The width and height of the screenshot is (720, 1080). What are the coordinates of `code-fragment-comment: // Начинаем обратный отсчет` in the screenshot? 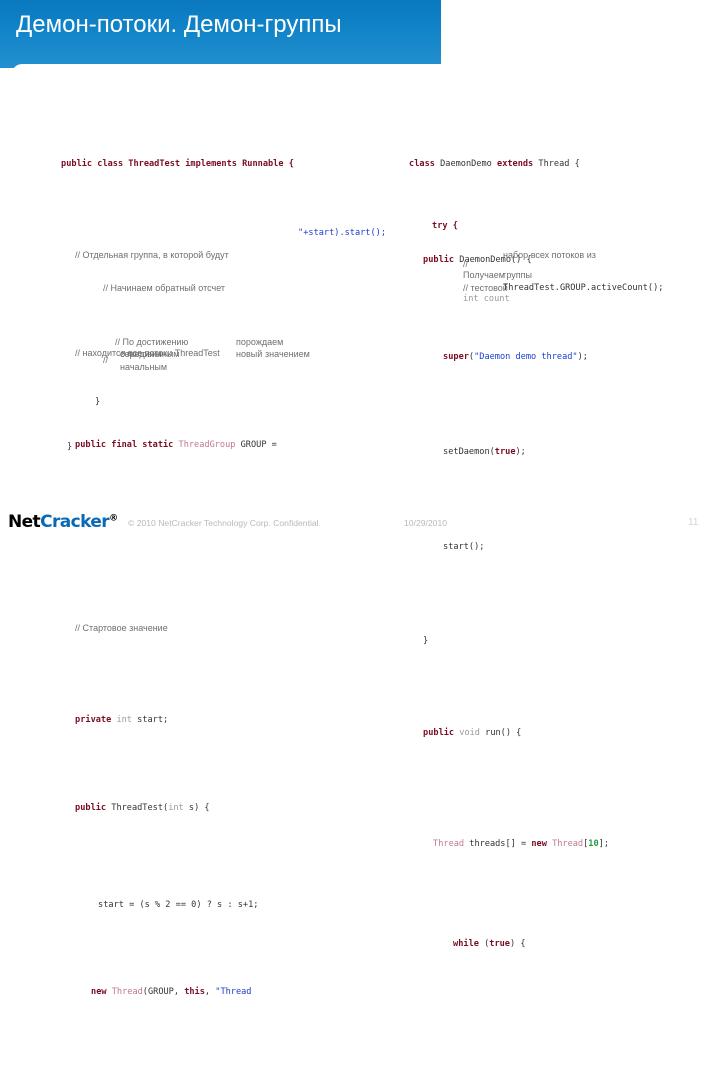 It's located at (148, 289).